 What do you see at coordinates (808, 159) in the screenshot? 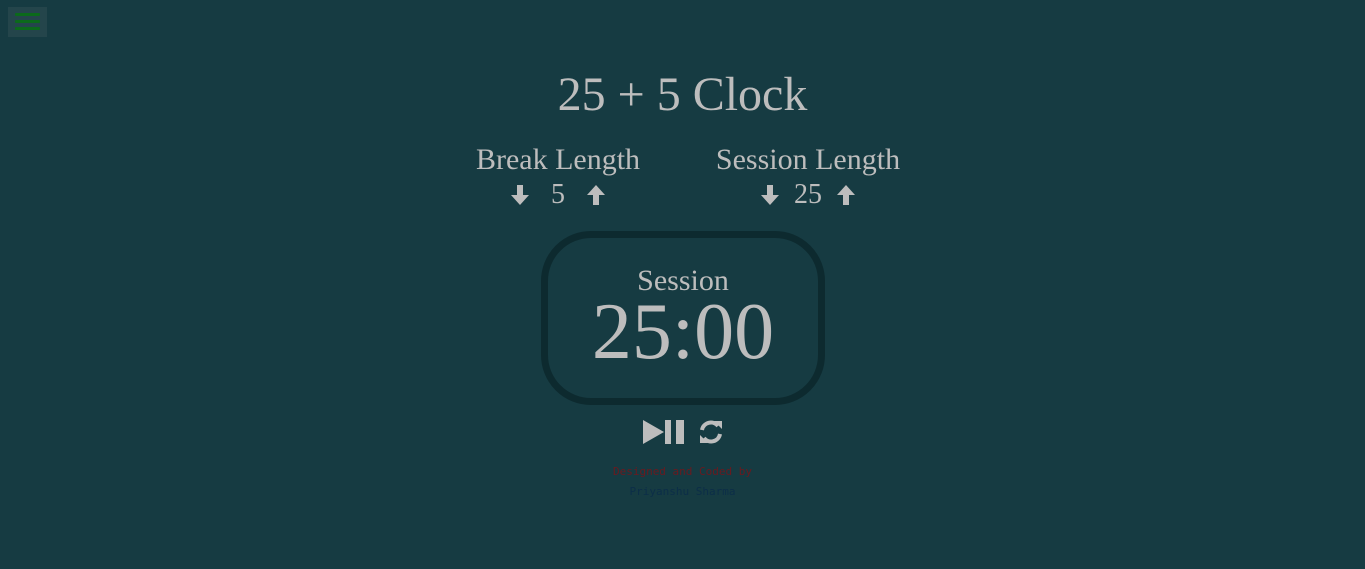
I see `session-length-label: Session Length` at bounding box center [808, 159].